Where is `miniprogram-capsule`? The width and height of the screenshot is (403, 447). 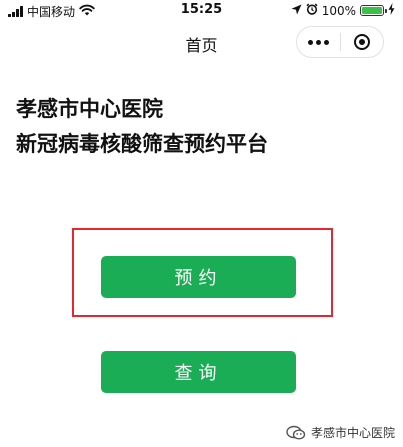
miniprogram-capsule is located at coordinates (340, 42).